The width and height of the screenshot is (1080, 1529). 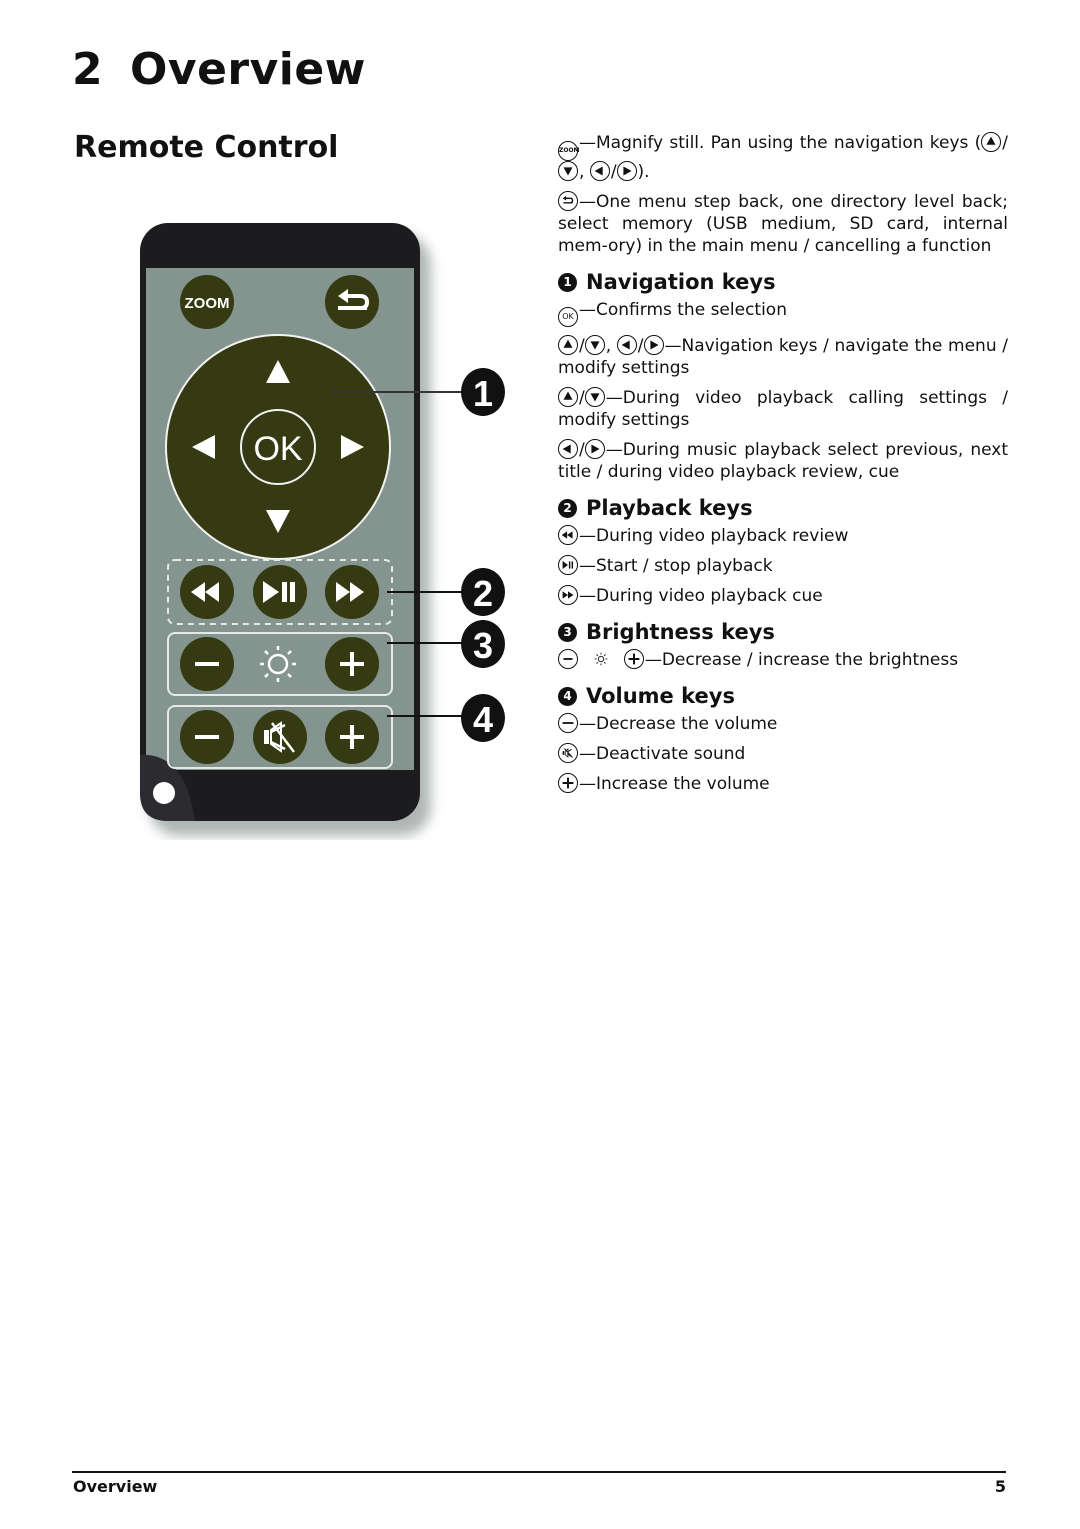 I want to click on section-badge: 1, so click(x=567, y=282).